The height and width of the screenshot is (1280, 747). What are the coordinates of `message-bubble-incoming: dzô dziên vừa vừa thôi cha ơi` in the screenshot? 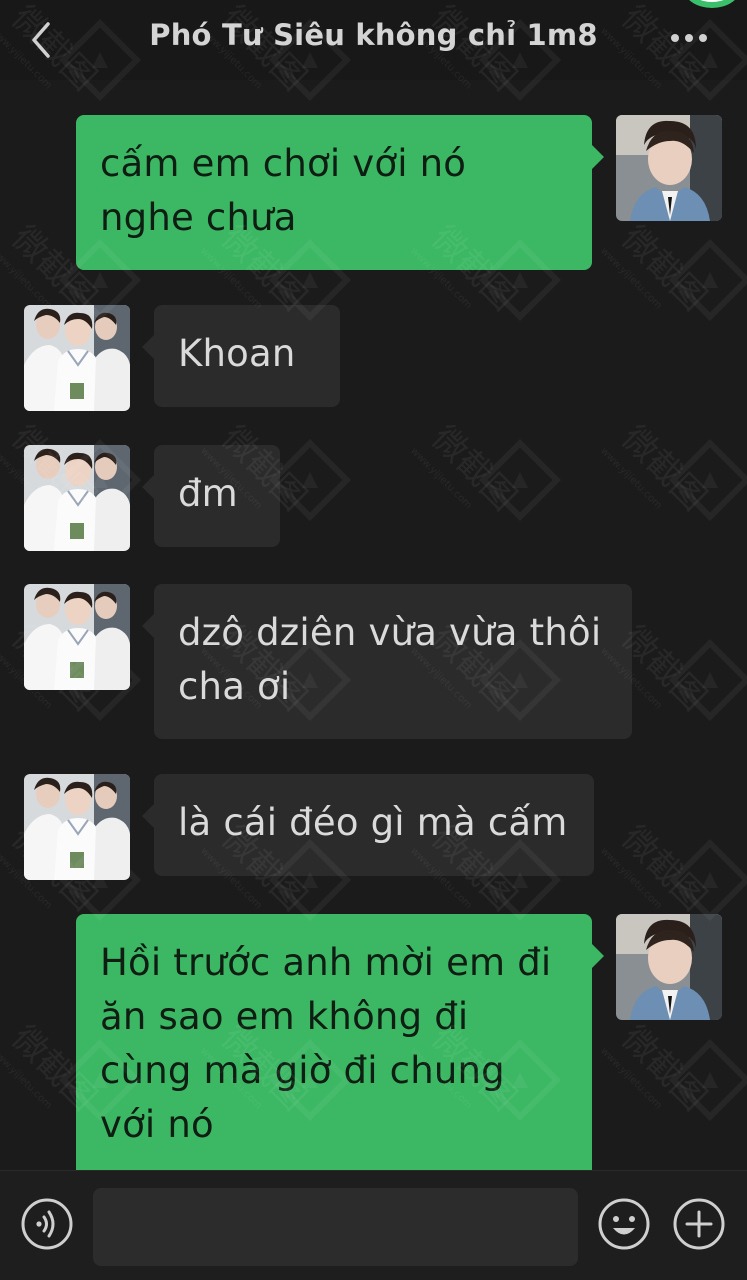 It's located at (393, 661).